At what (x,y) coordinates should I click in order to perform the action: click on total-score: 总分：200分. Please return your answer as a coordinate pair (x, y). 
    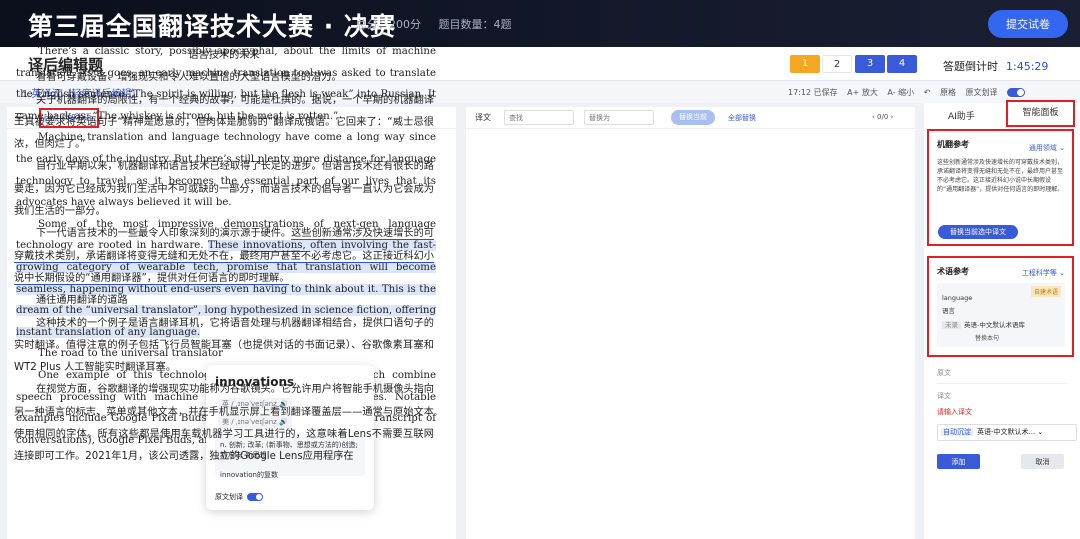
    Looking at the image, I should click on (388, 24).